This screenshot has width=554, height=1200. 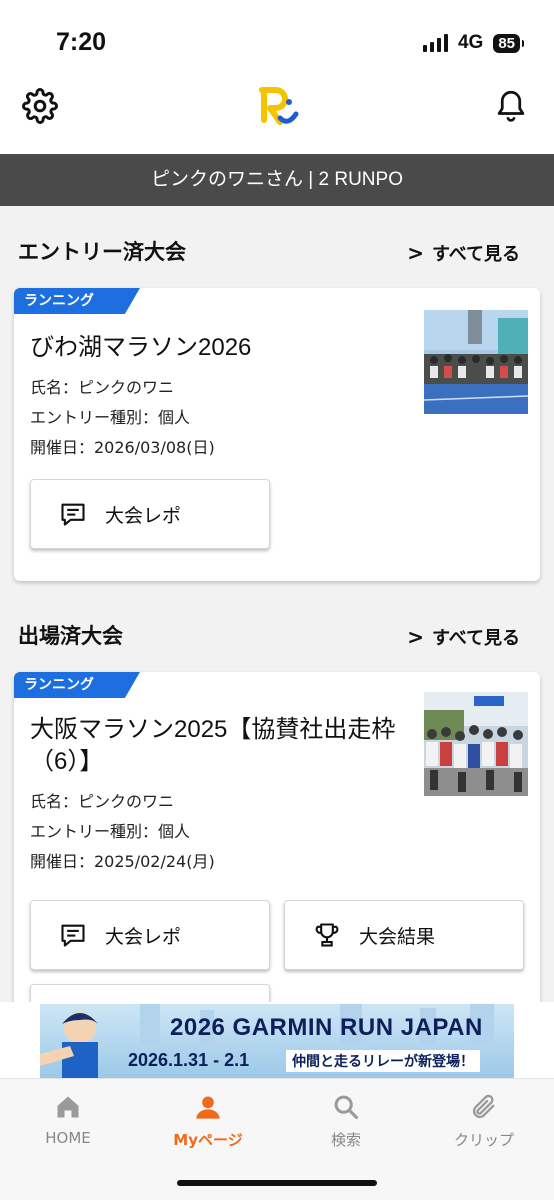 I want to click on ad-banner-title: 2026 GARMIN RUN JAPAN, so click(x=326, y=1027).